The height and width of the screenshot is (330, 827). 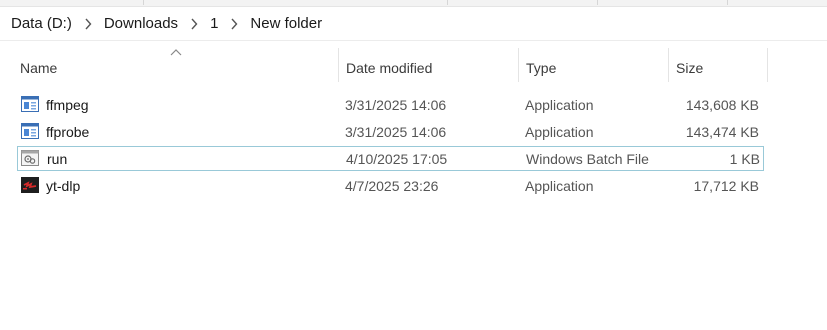 I want to click on toolbar-strip, so click(x=413, y=3).